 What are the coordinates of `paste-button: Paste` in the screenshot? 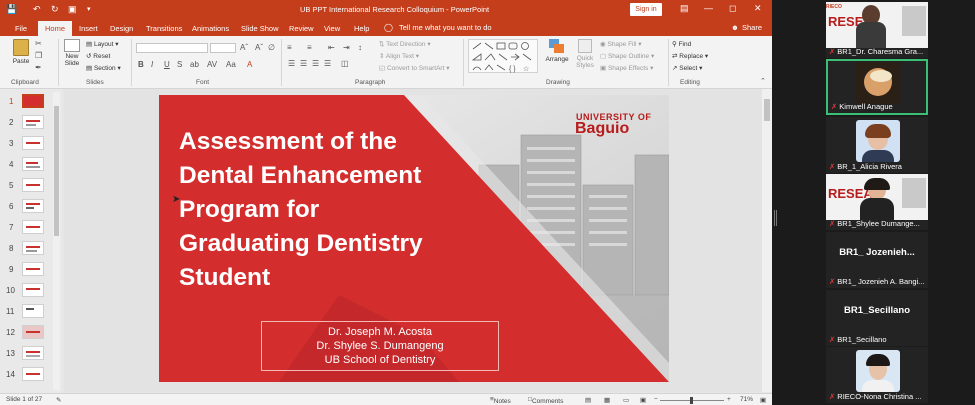 It's located at (21, 52).